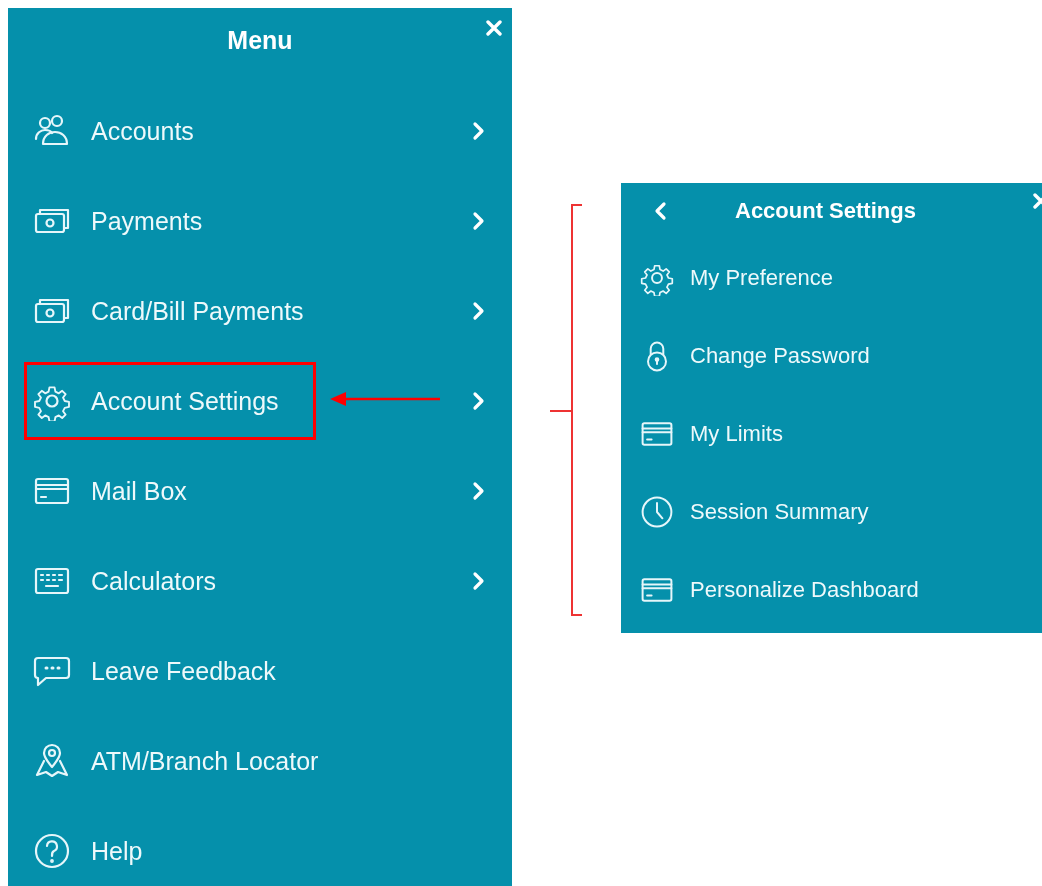 The image size is (1042, 886). Describe the element at coordinates (281, 221) in the screenshot. I see `menu-item: Payments` at that location.